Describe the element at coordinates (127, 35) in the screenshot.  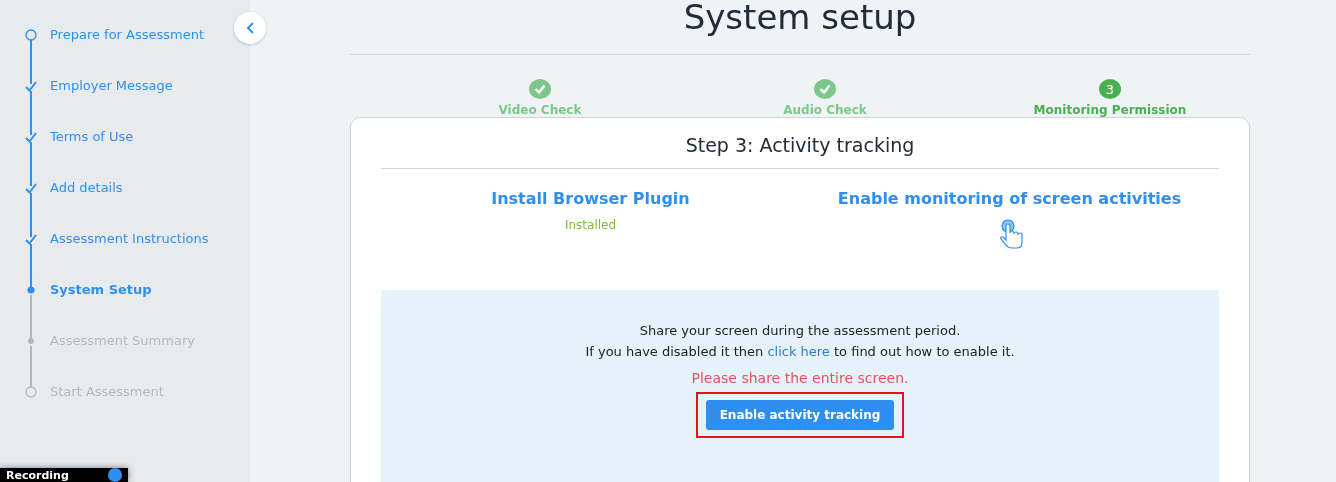
I see `sidebar-step: Prepare for Assessment` at that location.